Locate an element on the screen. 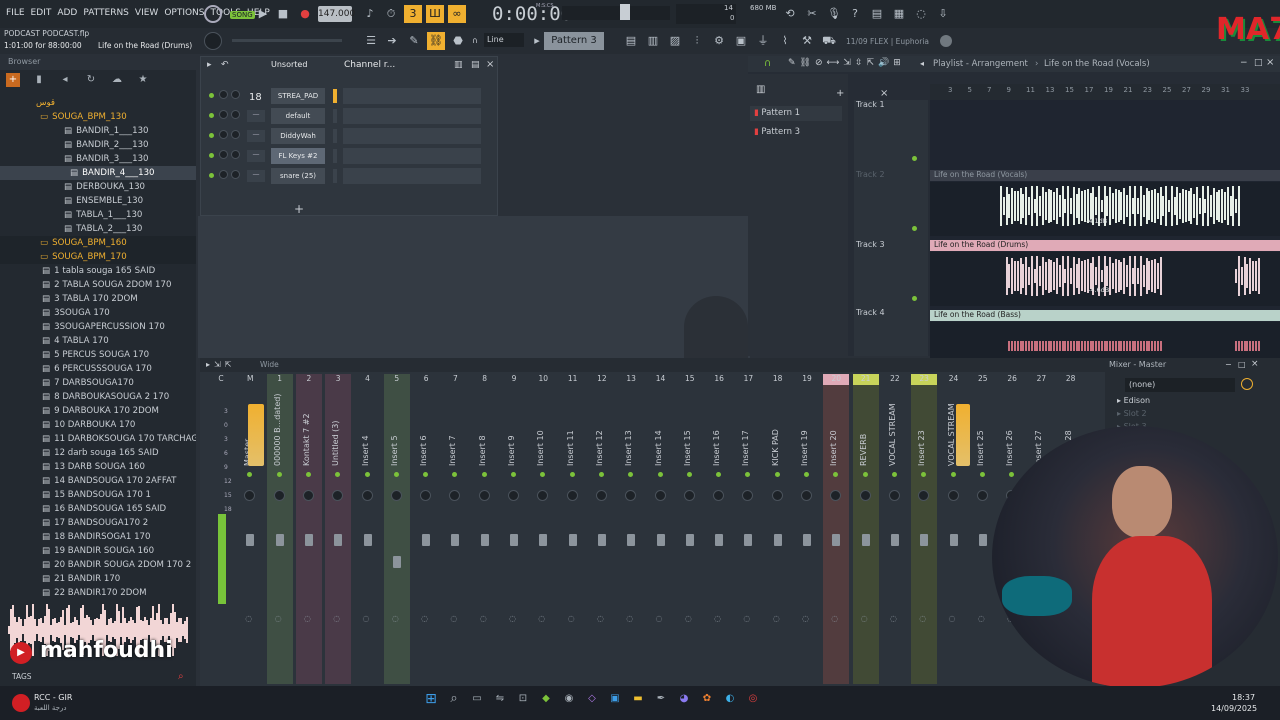  browser-file: ▤ 3SOUGAPERCUSSION 170 is located at coordinates (98, 327).